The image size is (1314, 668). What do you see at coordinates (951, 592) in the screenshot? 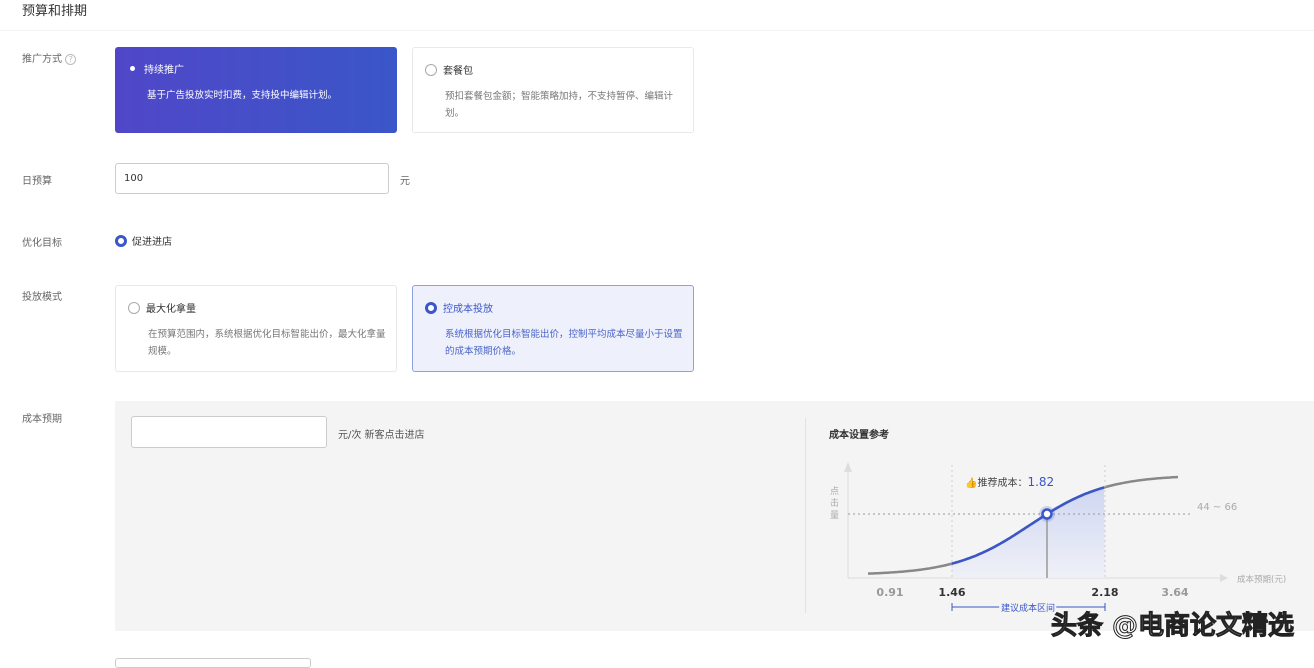
I see `x-tick-label: 1.46` at bounding box center [951, 592].